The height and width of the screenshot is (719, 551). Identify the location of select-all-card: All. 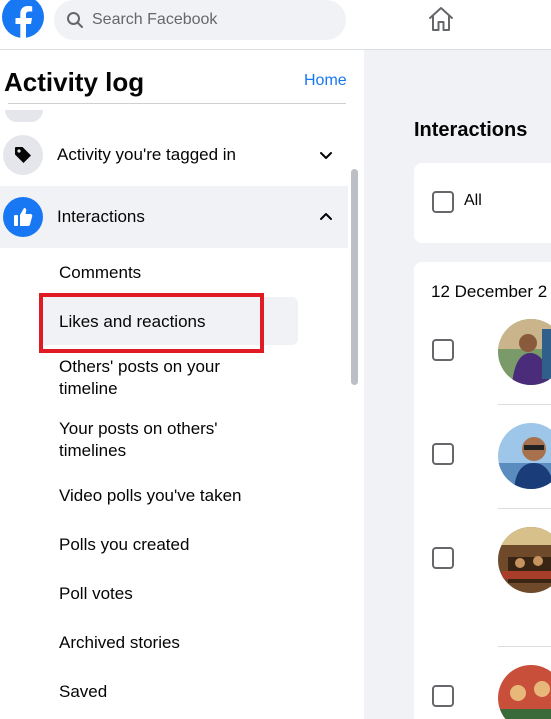
(482, 203).